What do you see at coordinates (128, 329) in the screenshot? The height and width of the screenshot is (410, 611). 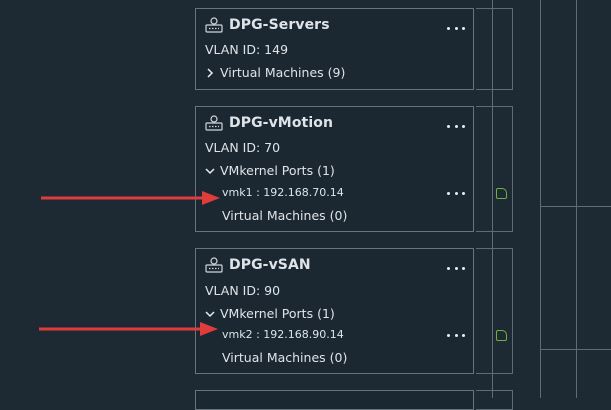 I see `annotation-arrow-vmk2` at bounding box center [128, 329].